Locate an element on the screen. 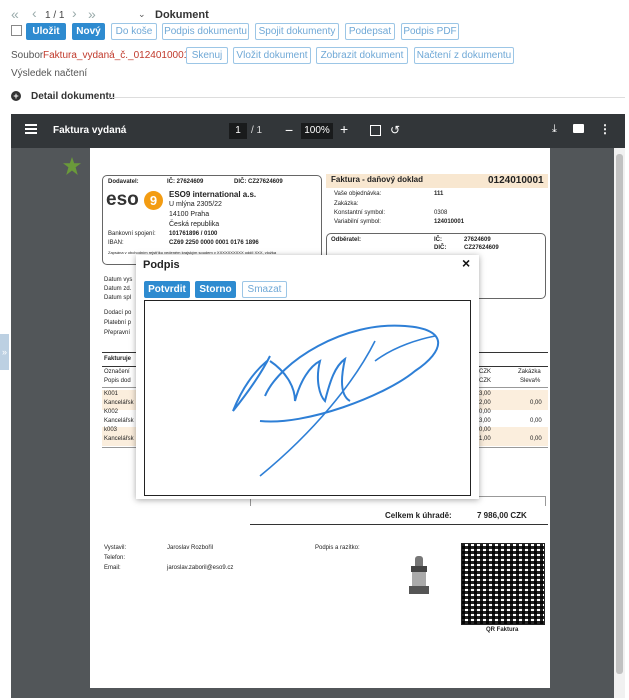 The height and width of the screenshot is (700, 629). const-label: Konstantní symbol: is located at coordinates (360, 213).